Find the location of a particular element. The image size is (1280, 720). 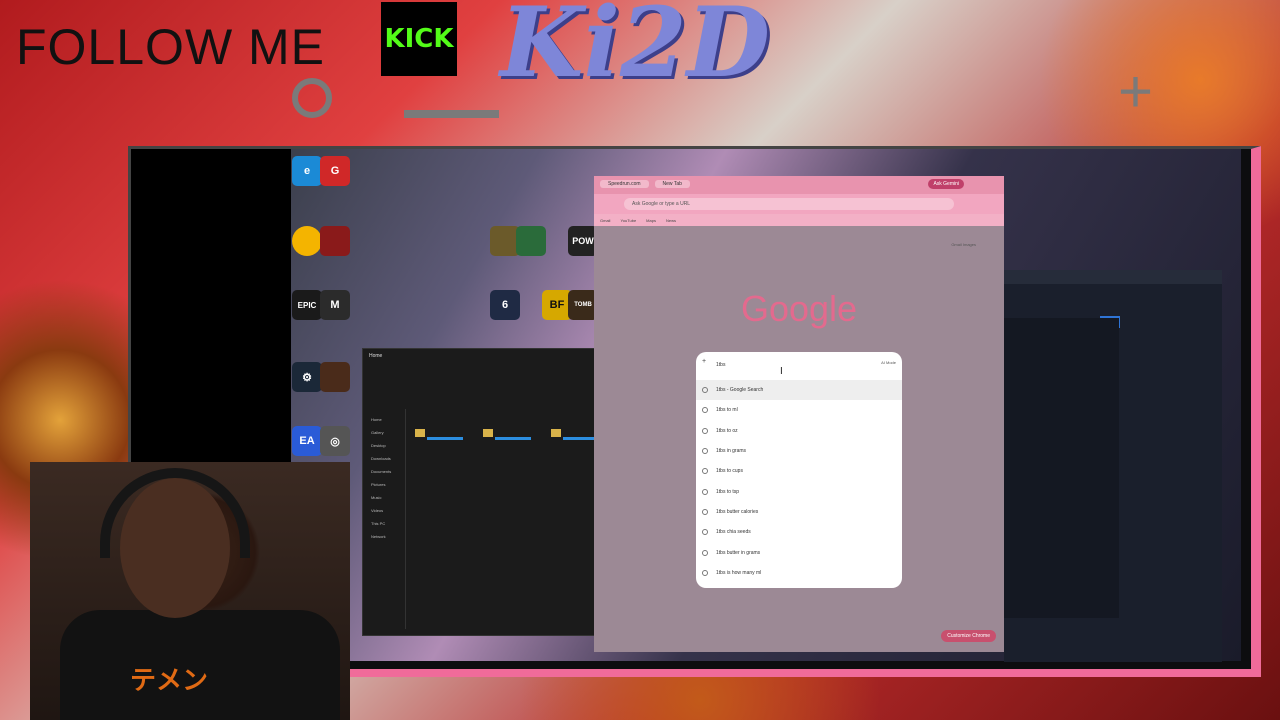

omnibox: Ask Google or type a URL is located at coordinates (789, 204).